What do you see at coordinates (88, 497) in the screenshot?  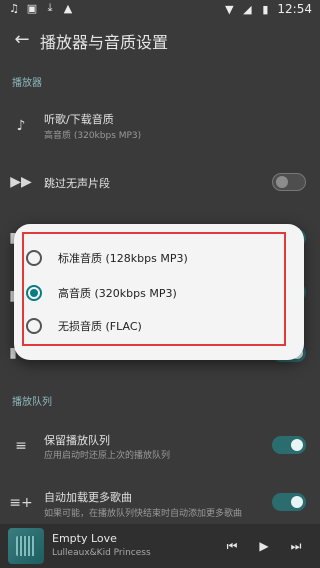 I see `setting-title: 自动加载更多歌曲` at bounding box center [88, 497].